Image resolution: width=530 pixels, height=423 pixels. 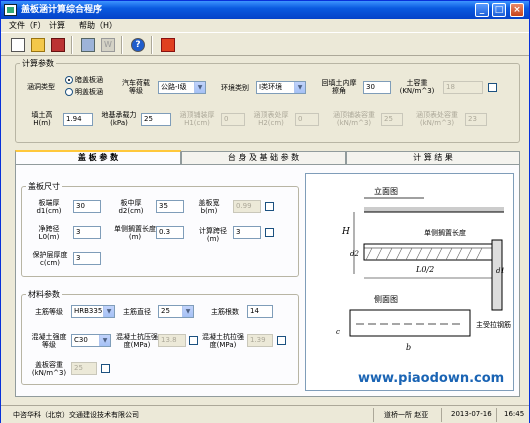 I want to click on watermark: www.piaodown.com, so click(x=431, y=378).